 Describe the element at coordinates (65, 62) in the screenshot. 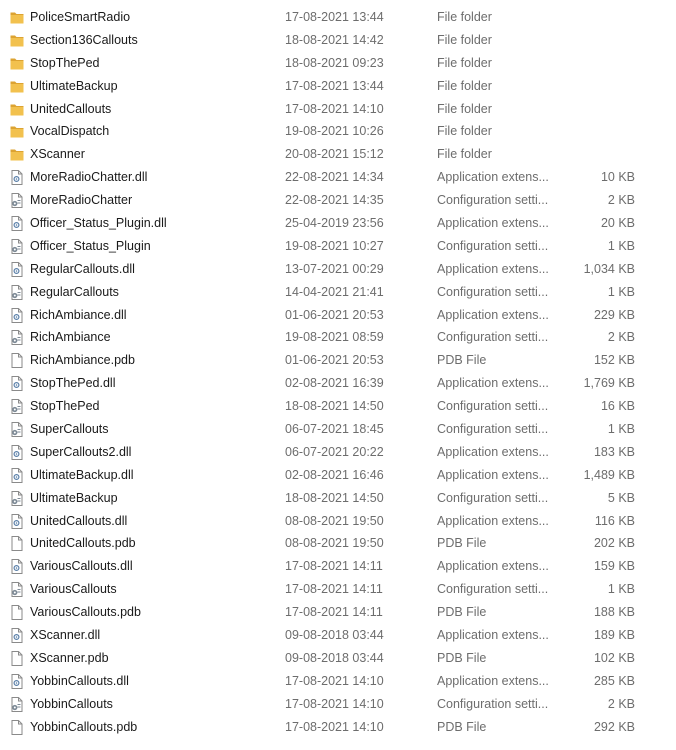

I see `file-name: StopThePed` at that location.